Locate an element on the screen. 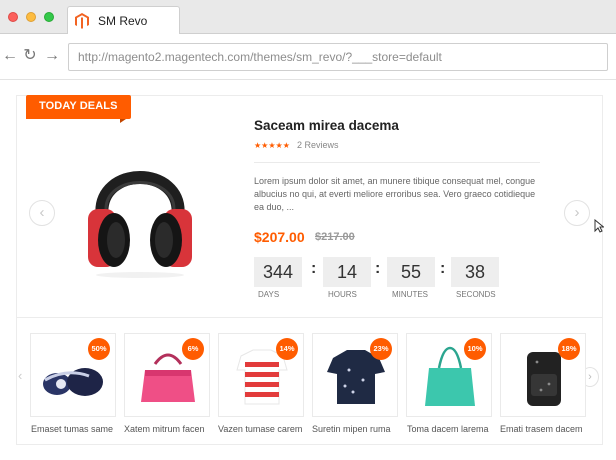 The width and height of the screenshot is (616, 460). thumb-item: 50% is located at coordinates (73, 375).